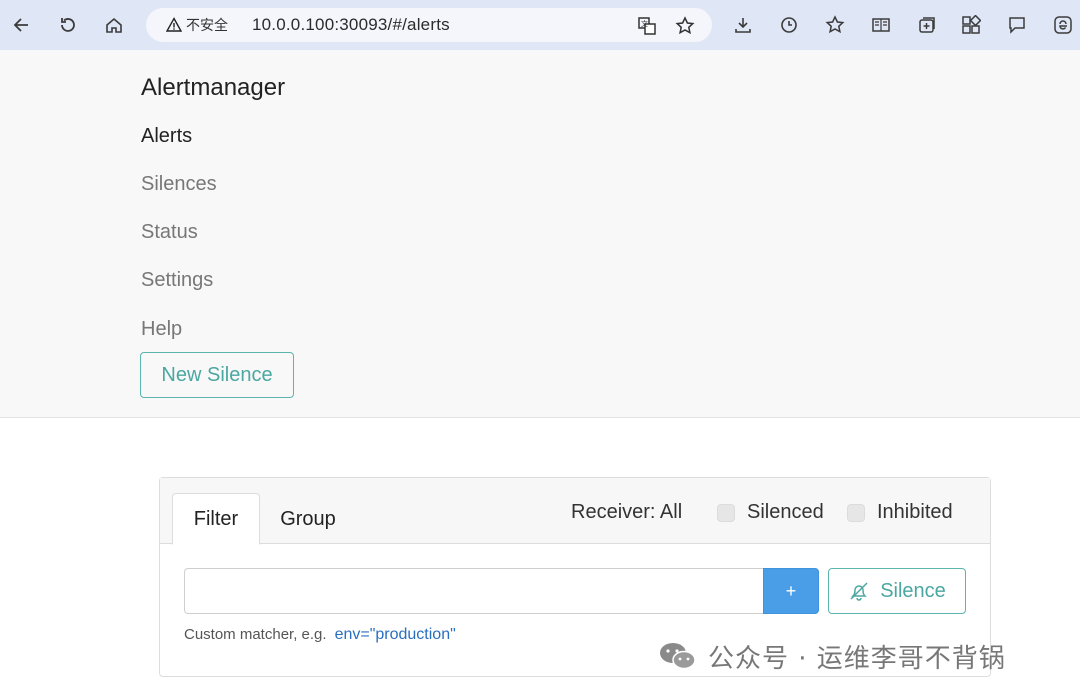 The height and width of the screenshot is (699, 1080). Describe the element at coordinates (207, 25) in the screenshot. I see `security-label: 不安全` at that location.